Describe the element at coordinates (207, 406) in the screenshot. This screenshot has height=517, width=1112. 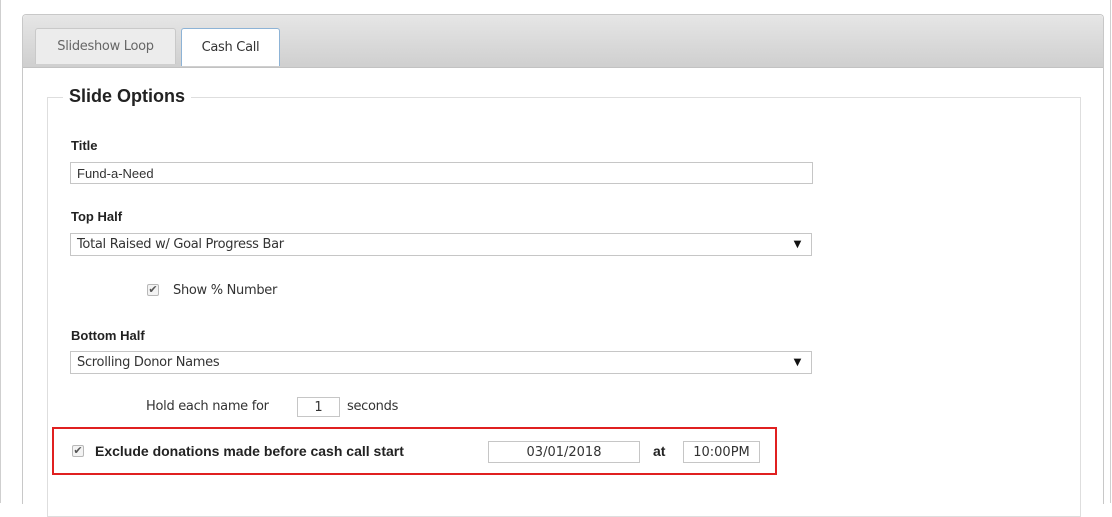
I see `hold-prefix-label: Hold each name for` at that location.